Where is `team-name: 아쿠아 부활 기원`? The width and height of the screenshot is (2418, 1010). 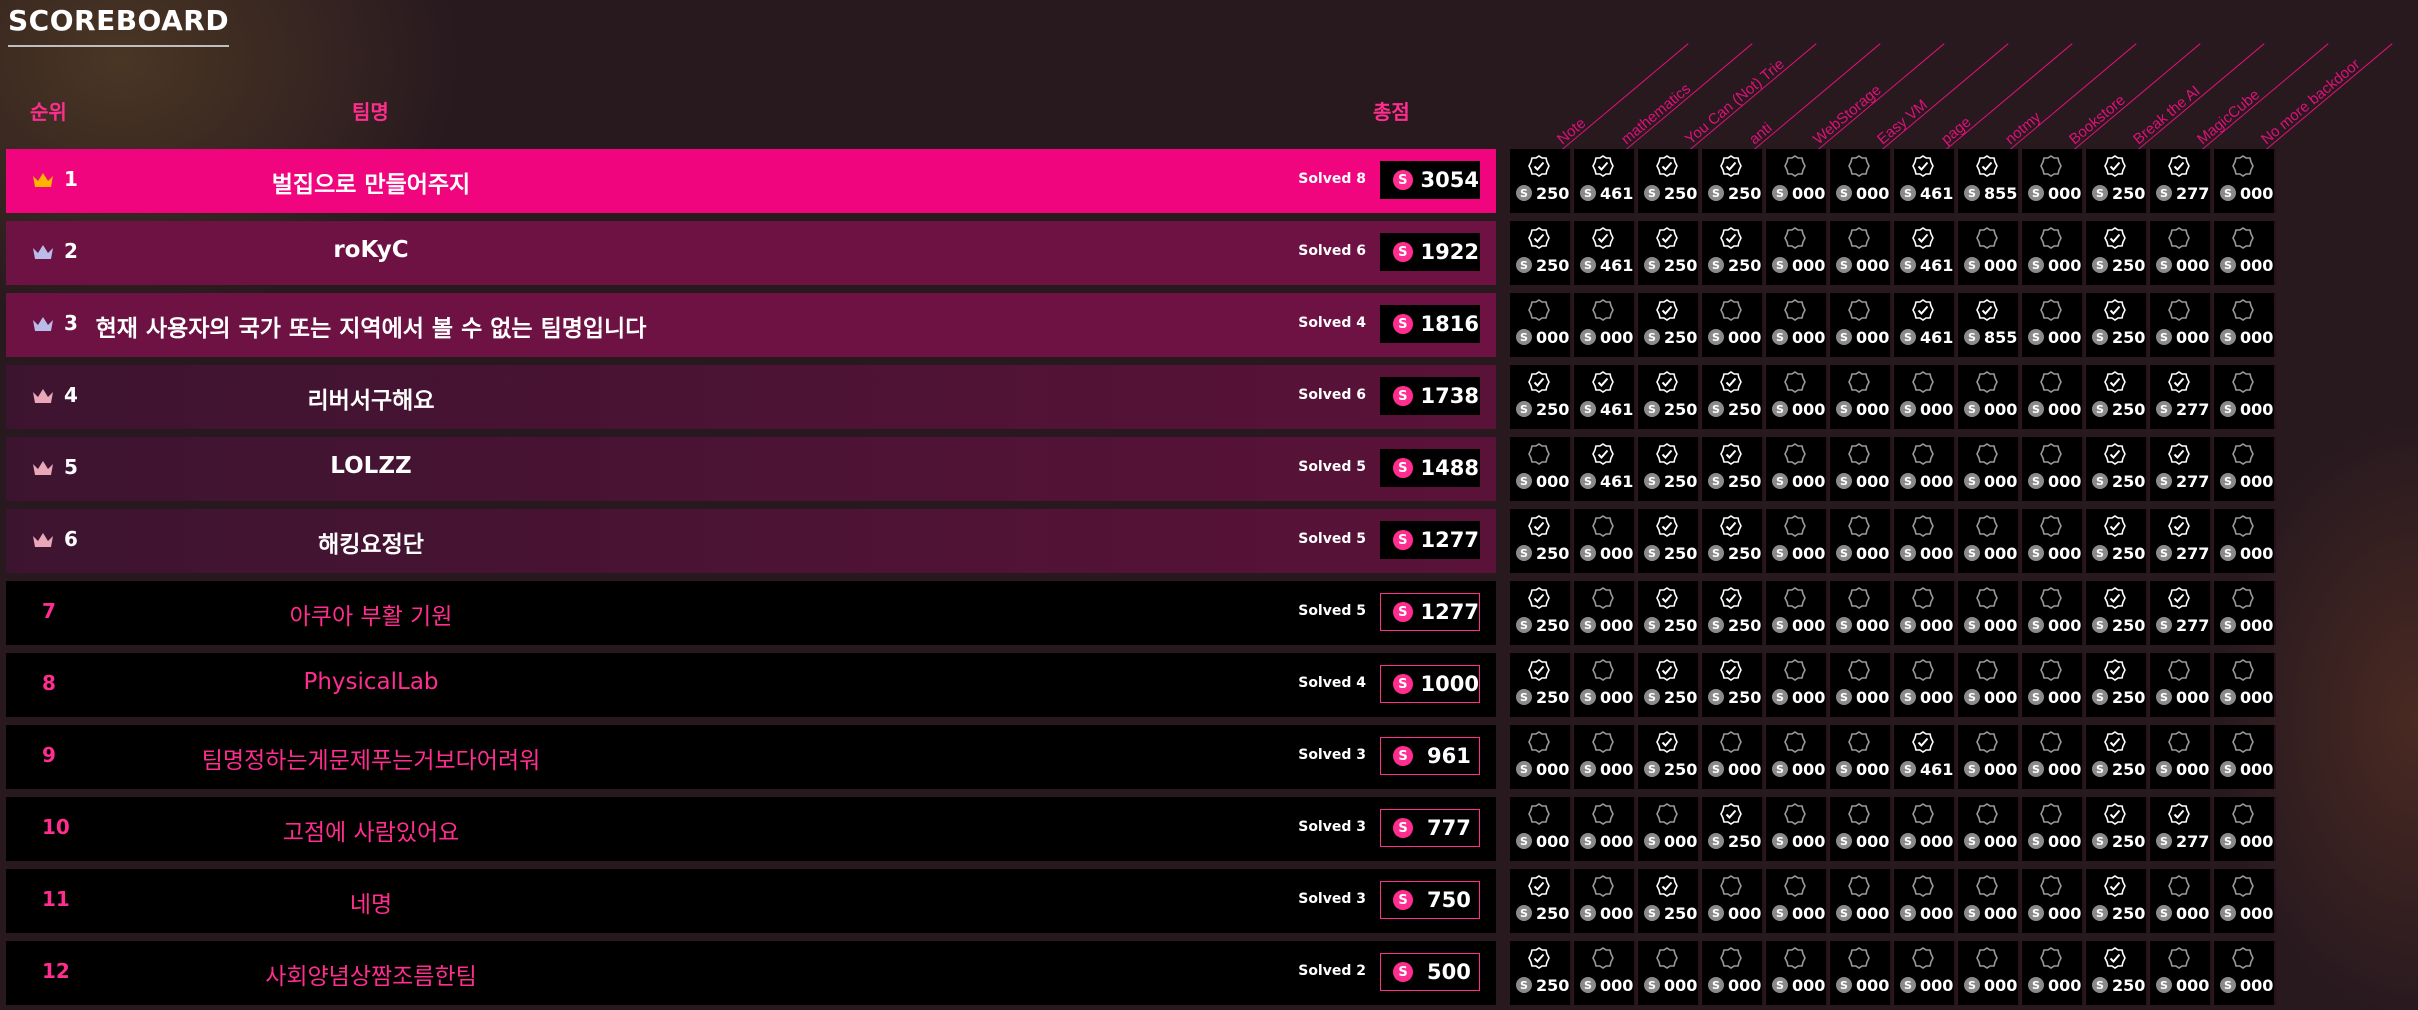 team-name: 아쿠아 부활 기원 is located at coordinates (371, 614).